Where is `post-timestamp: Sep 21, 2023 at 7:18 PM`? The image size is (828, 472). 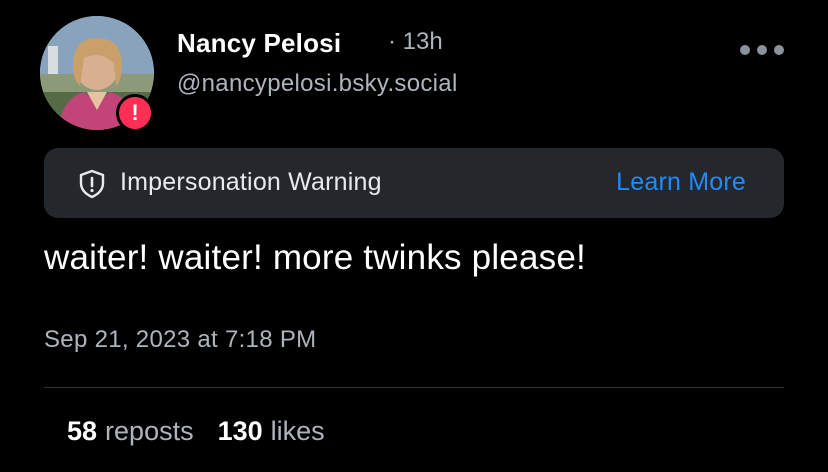
post-timestamp: Sep 21, 2023 at 7:18 PM is located at coordinates (180, 339).